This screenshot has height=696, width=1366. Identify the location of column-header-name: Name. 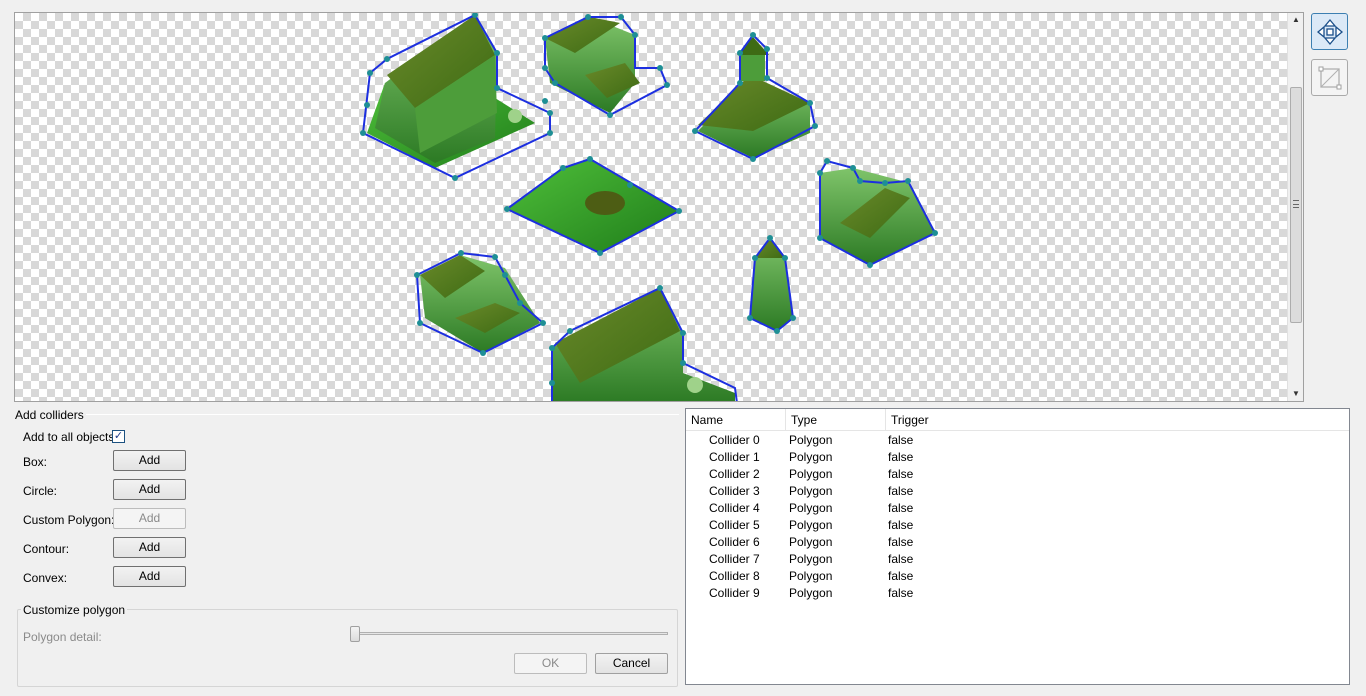
(736, 420).